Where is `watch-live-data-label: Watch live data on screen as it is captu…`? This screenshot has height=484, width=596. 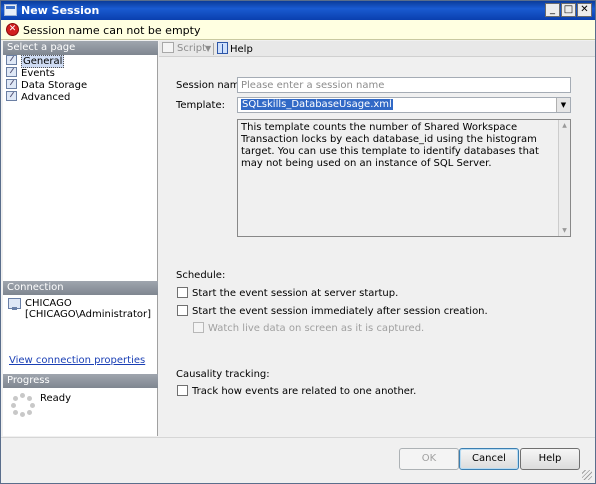
watch-live-data-label: Watch live data on screen as it is captu… is located at coordinates (316, 328).